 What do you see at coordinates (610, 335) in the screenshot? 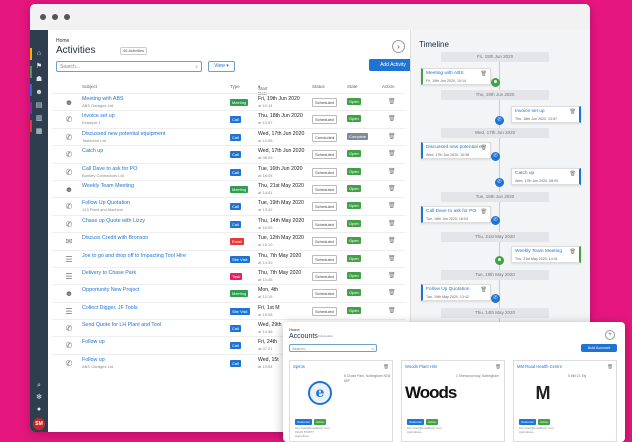
I see `add-circle-button: +` at bounding box center [610, 335].